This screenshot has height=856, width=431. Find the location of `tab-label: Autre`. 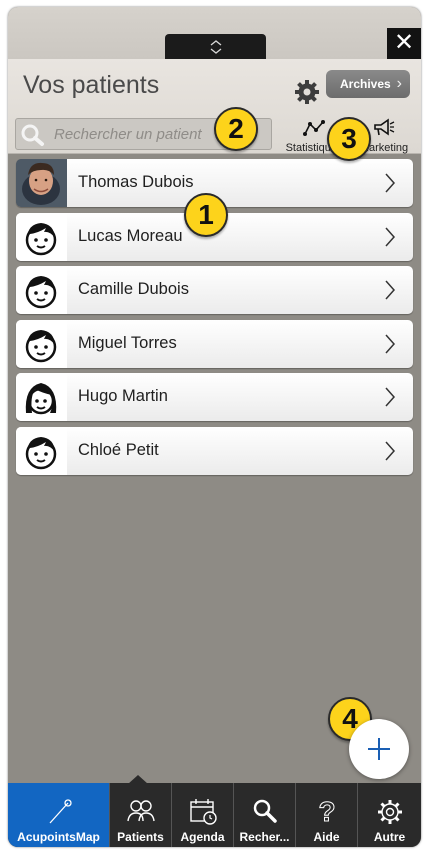

tab-label: Autre is located at coordinates (389, 837).